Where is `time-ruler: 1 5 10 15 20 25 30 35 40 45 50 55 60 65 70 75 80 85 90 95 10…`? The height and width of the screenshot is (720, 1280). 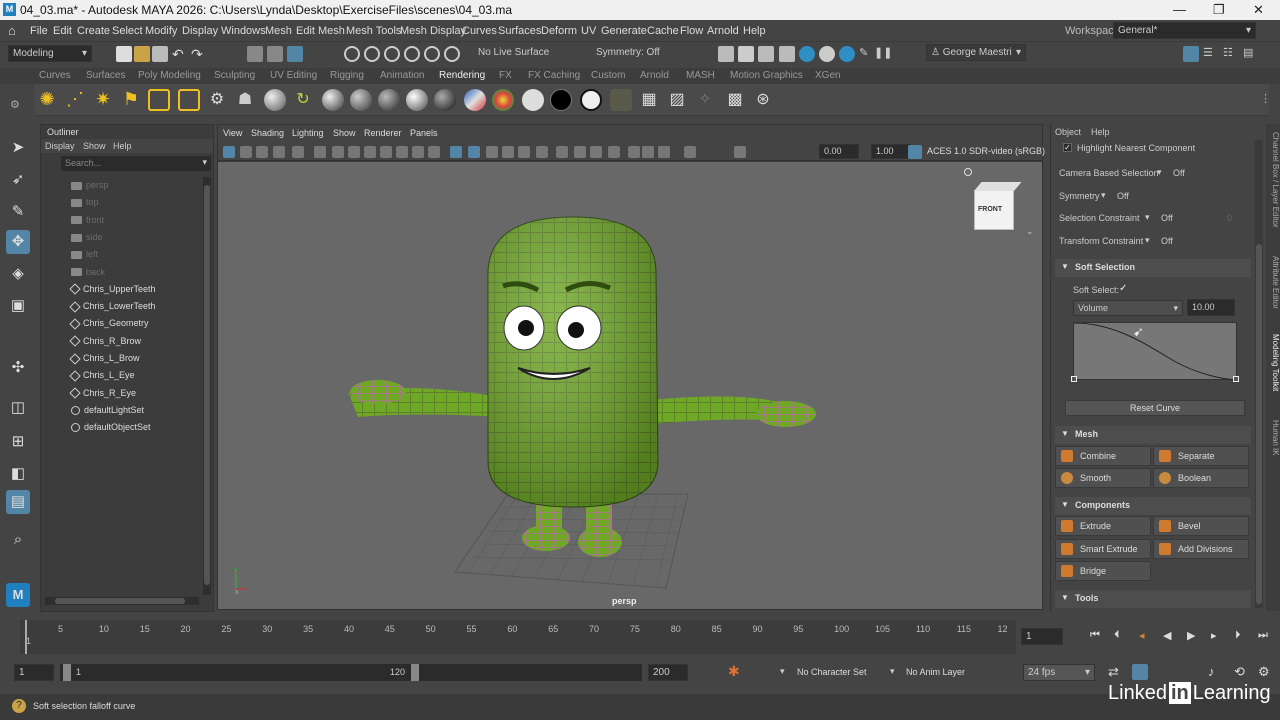
time-ruler: 1 5 10 15 20 25 30 35 40 45 50 55 60 65 70 75 80 85 90 95 10… is located at coordinates (518, 637).